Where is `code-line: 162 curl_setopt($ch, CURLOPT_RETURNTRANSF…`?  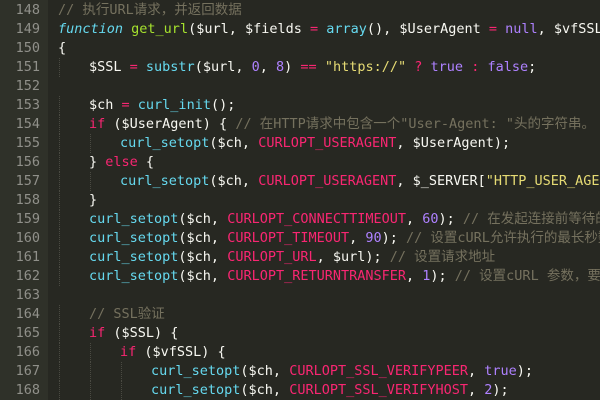
code-line: 162 curl_setopt($ch, CURLOPT_RETURNTRANSF… is located at coordinates (300, 276).